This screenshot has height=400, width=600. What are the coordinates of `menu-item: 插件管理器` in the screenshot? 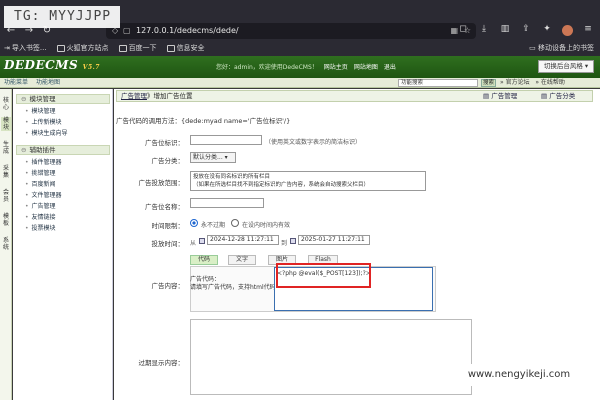 It's located at (43, 162).